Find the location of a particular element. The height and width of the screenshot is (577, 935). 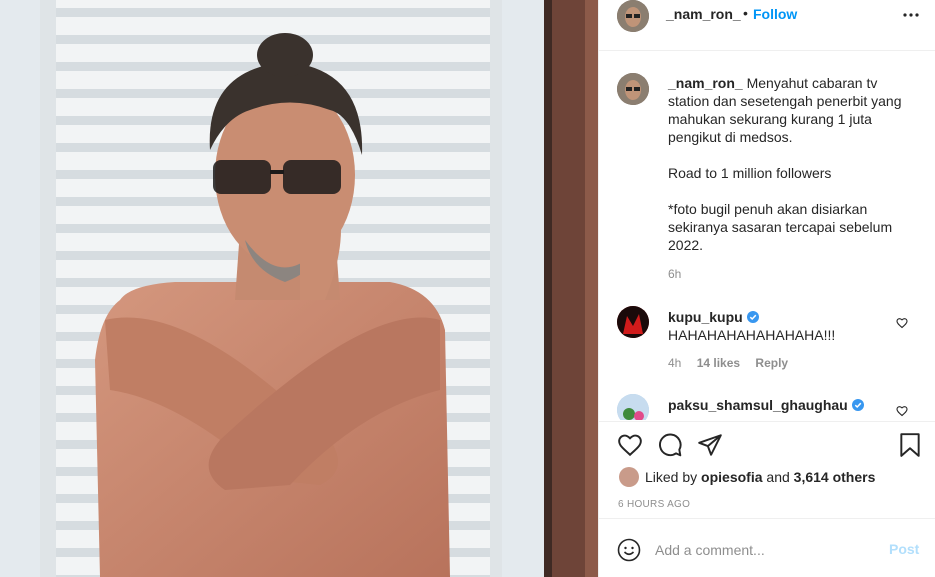

comment-meta: 4h 14 likes Reply is located at coordinates (734, 363).